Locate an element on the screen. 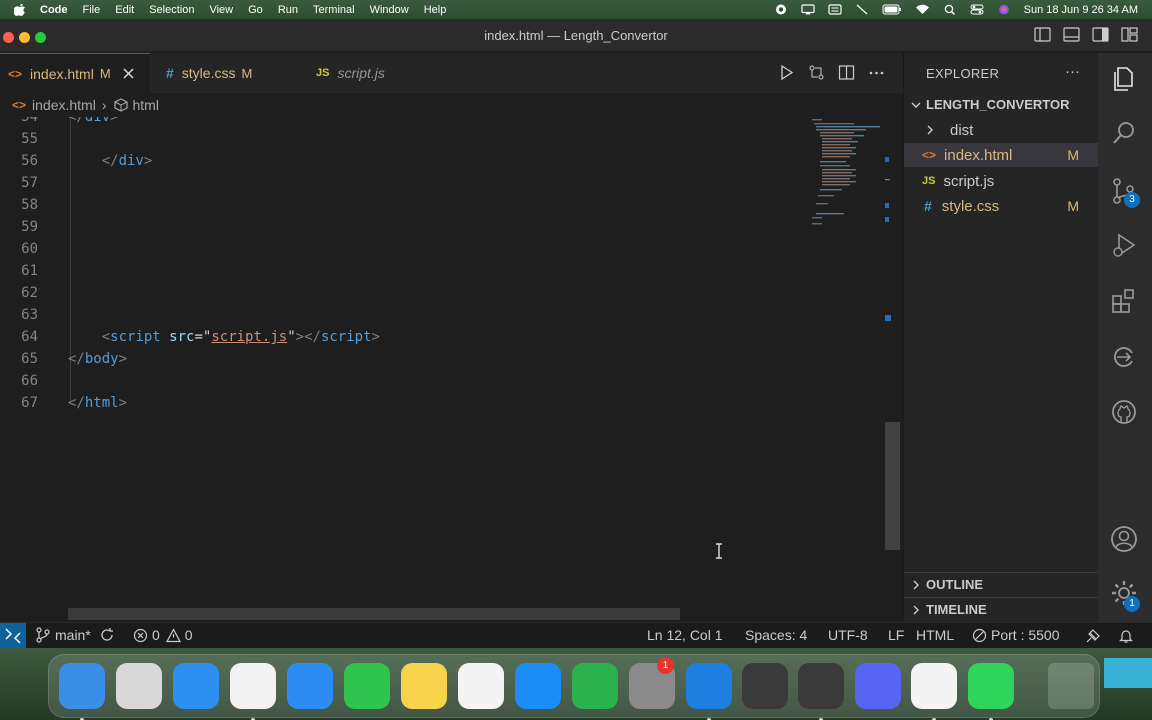 This screenshot has width=1152, height=720. code-line: 67 </html> is located at coordinates (400, 403).